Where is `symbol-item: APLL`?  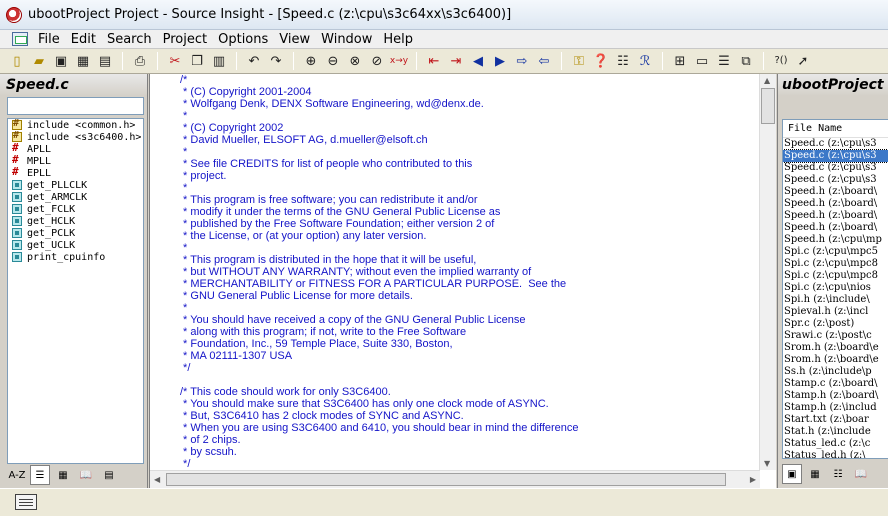 symbol-item: APLL is located at coordinates (75, 148).